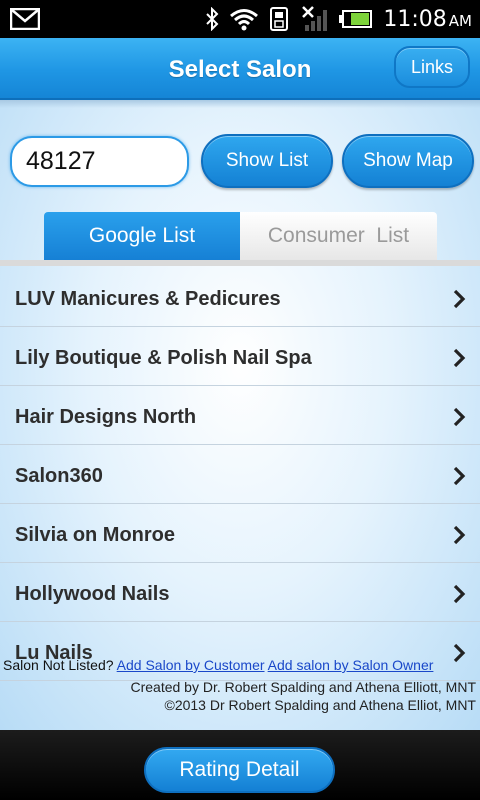 The image size is (480, 800). I want to click on salon-name: Lily Boutique & Polish Nail Spa, so click(163, 358).